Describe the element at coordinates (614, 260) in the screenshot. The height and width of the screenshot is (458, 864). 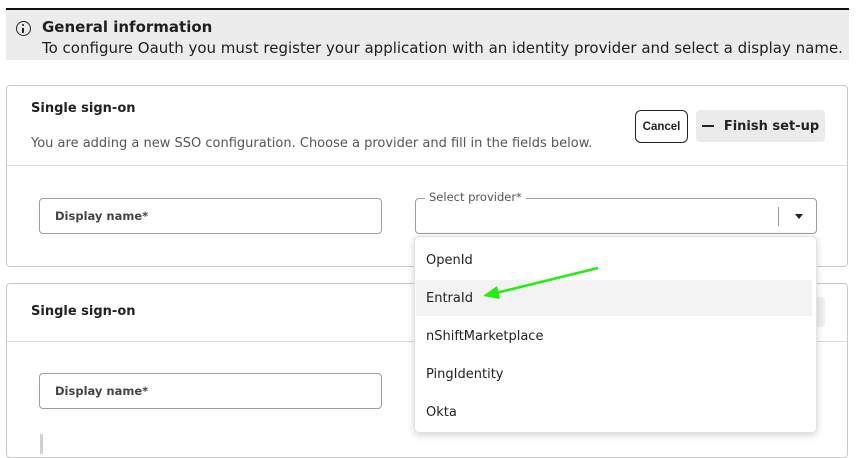
I see `provider-option-openid: OpenId` at that location.